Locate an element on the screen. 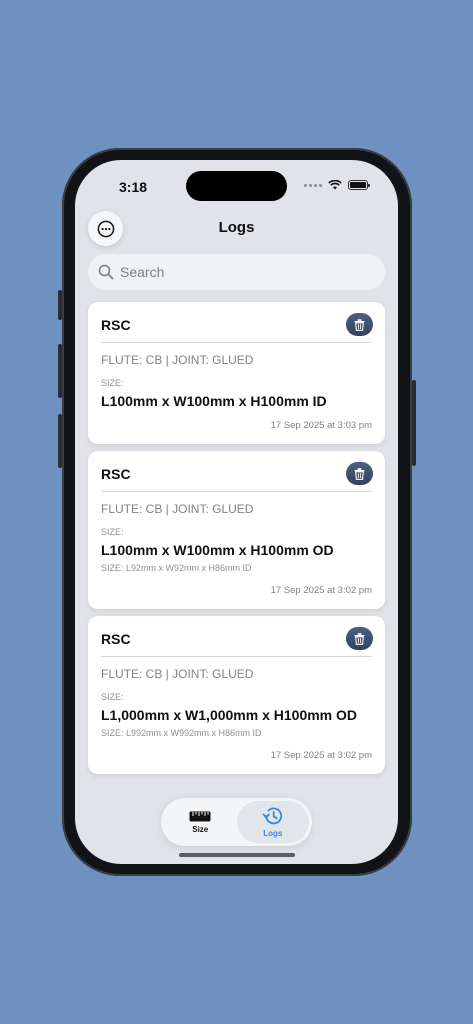 The height and width of the screenshot is (1024, 473). search-input is located at coordinates (240, 272).